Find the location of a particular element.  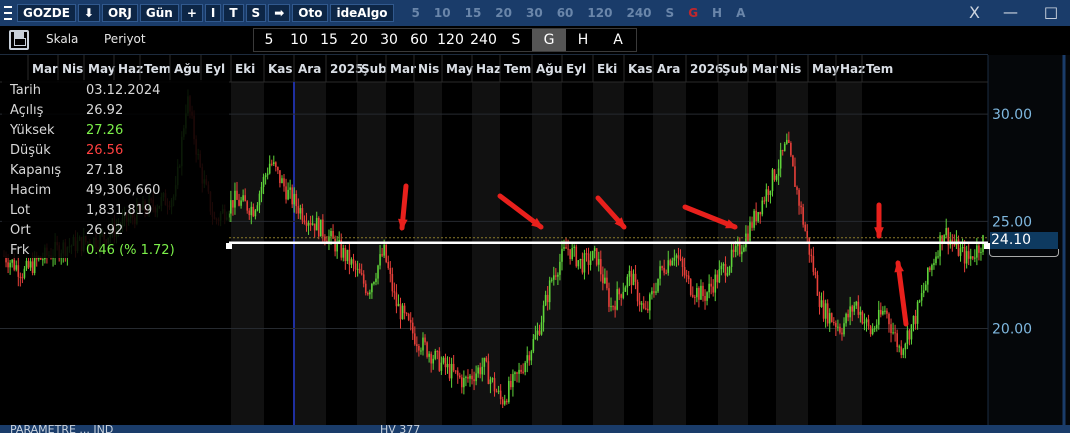

close-icon: X is located at coordinates (974, 12).